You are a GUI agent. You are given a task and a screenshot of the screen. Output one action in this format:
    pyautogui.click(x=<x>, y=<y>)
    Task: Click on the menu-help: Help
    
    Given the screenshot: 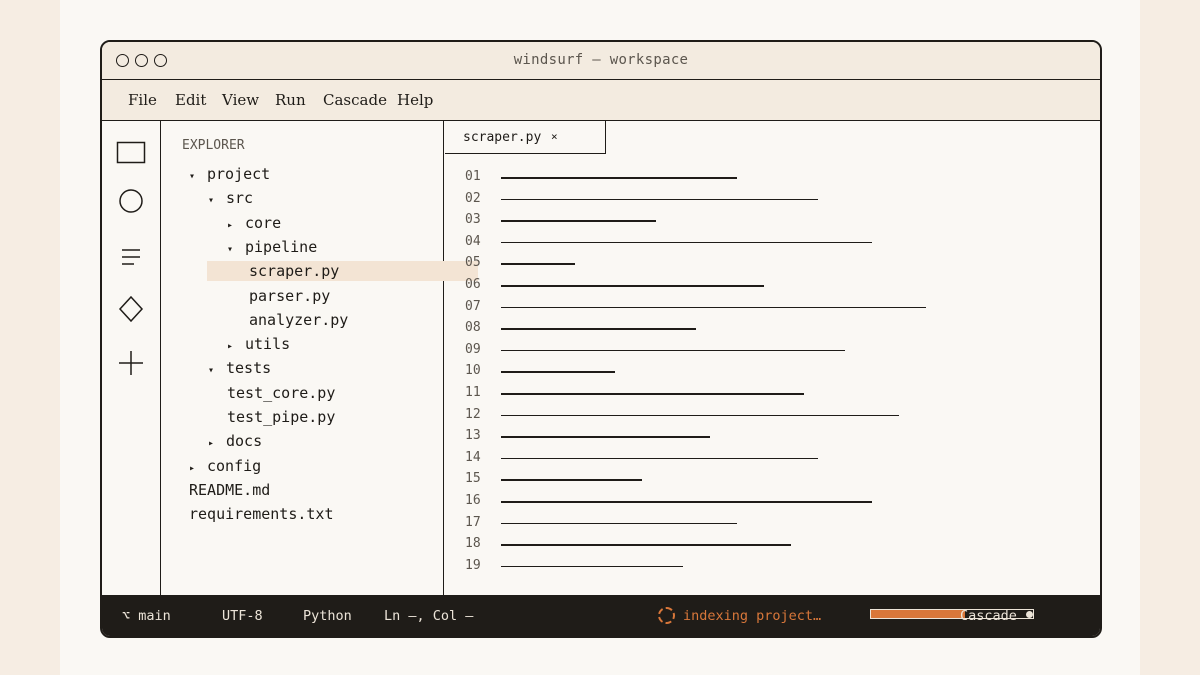 What is the action you would take?
    pyautogui.click(x=415, y=100)
    